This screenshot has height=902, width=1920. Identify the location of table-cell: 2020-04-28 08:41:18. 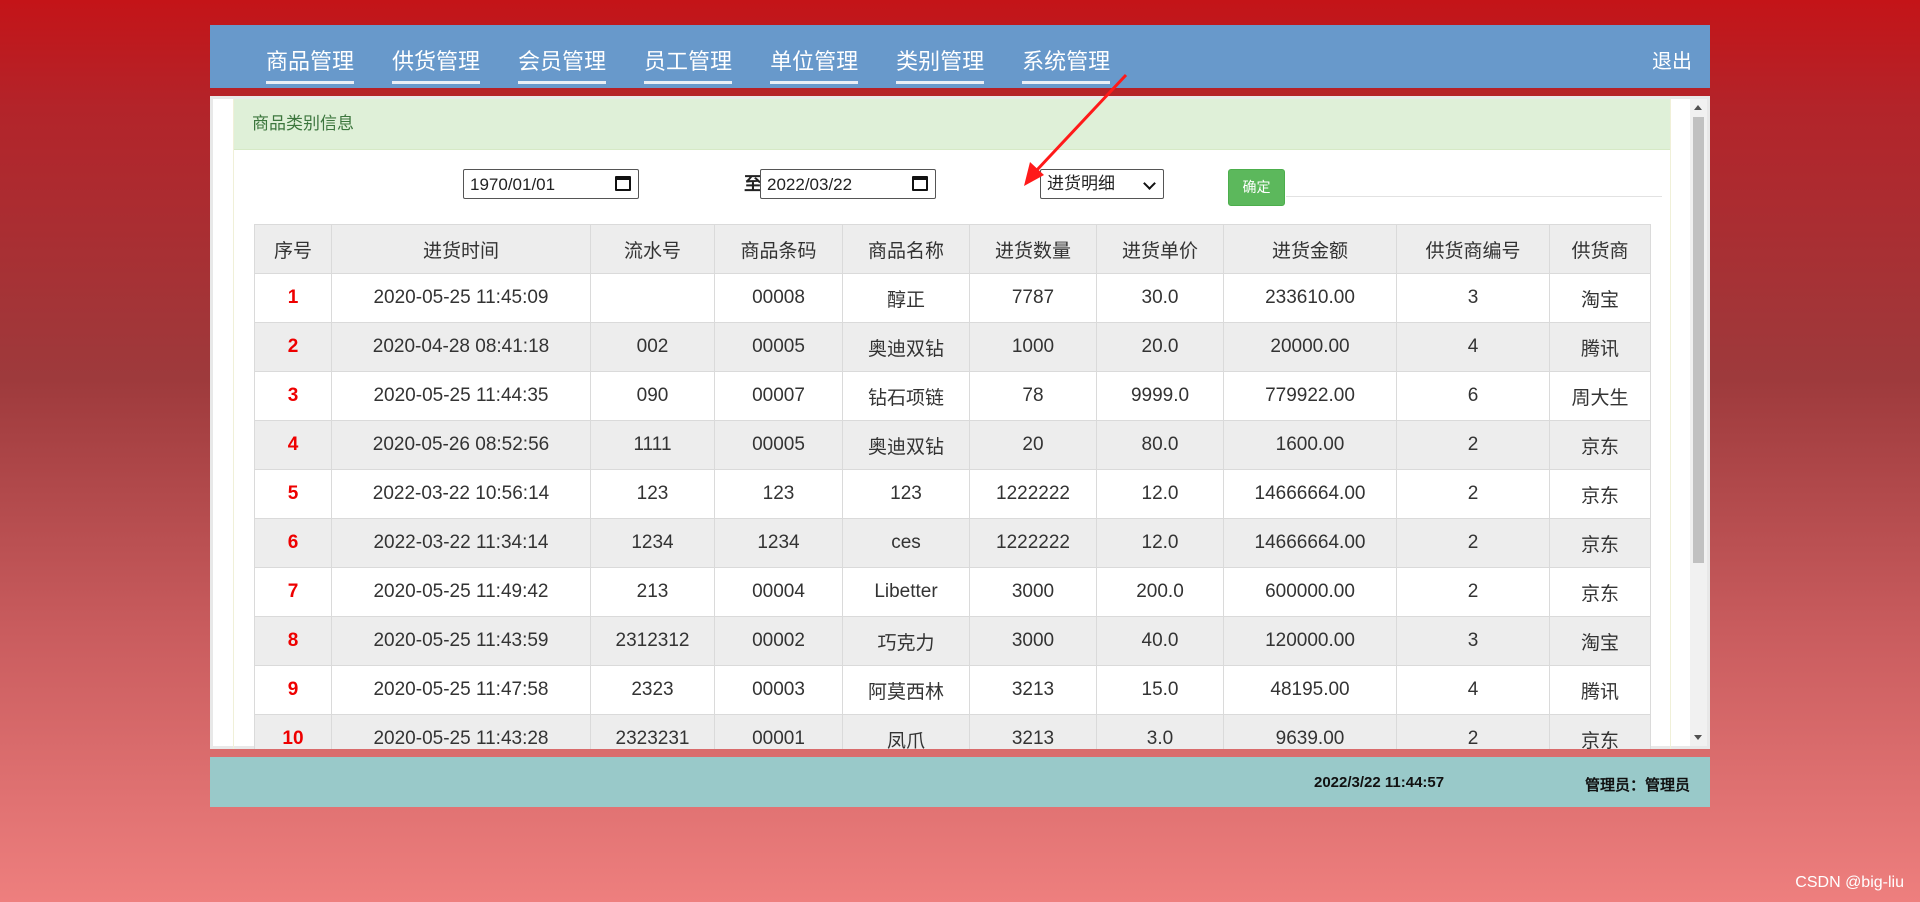
(461, 347).